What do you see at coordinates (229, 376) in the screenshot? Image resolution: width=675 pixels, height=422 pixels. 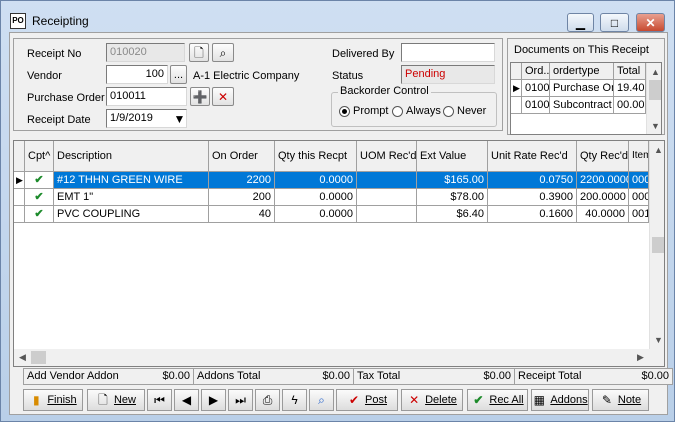 I see `addons-total-label: Addons Total` at bounding box center [229, 376].